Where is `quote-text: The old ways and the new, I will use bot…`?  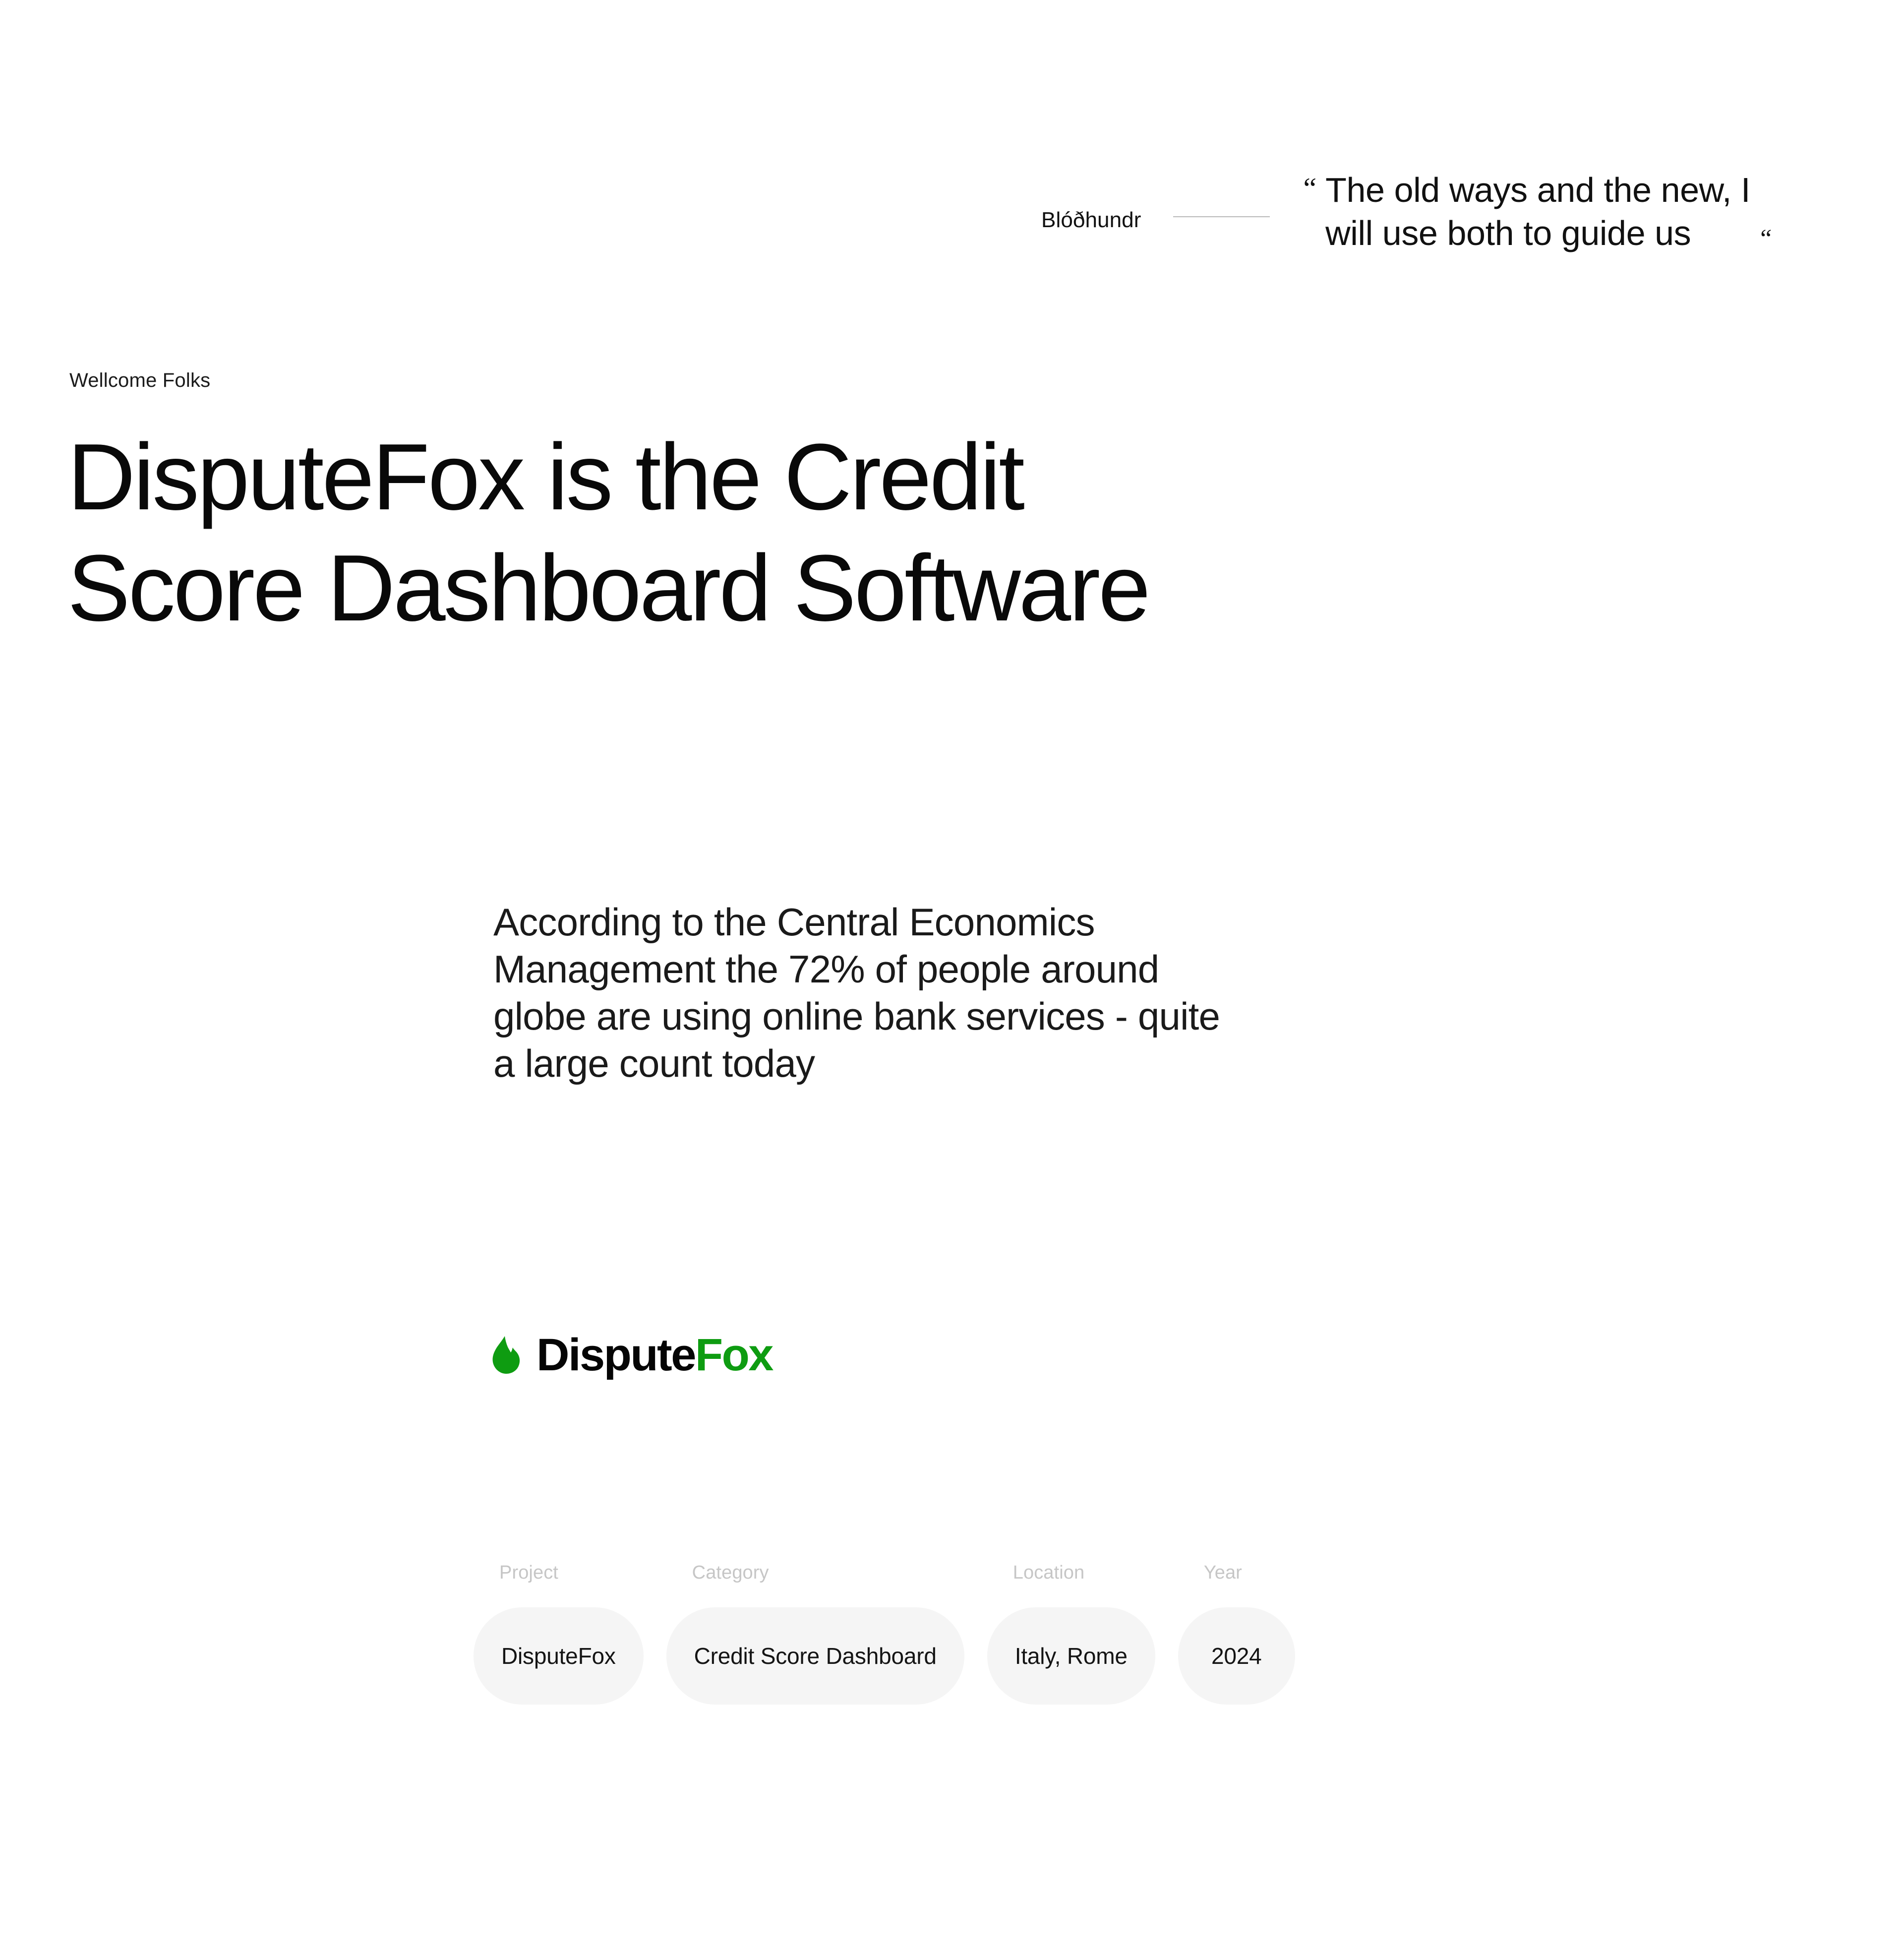 quote-text: The old ways and the new, I will use bot… is located at coordinates (1538, 211).